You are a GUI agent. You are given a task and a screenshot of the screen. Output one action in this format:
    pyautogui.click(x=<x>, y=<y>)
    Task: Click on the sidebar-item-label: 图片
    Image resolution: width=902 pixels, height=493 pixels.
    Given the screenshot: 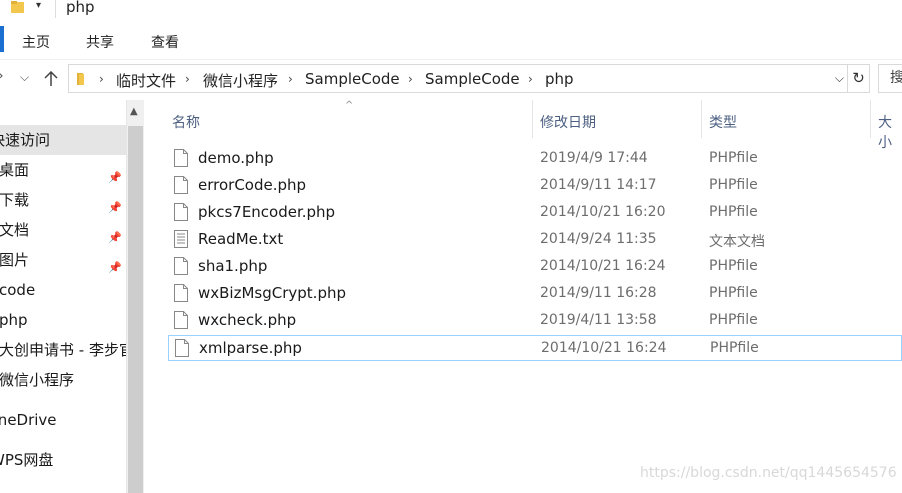 What is the action you would take?
    pyautogui.click(x=15, y=260)
    